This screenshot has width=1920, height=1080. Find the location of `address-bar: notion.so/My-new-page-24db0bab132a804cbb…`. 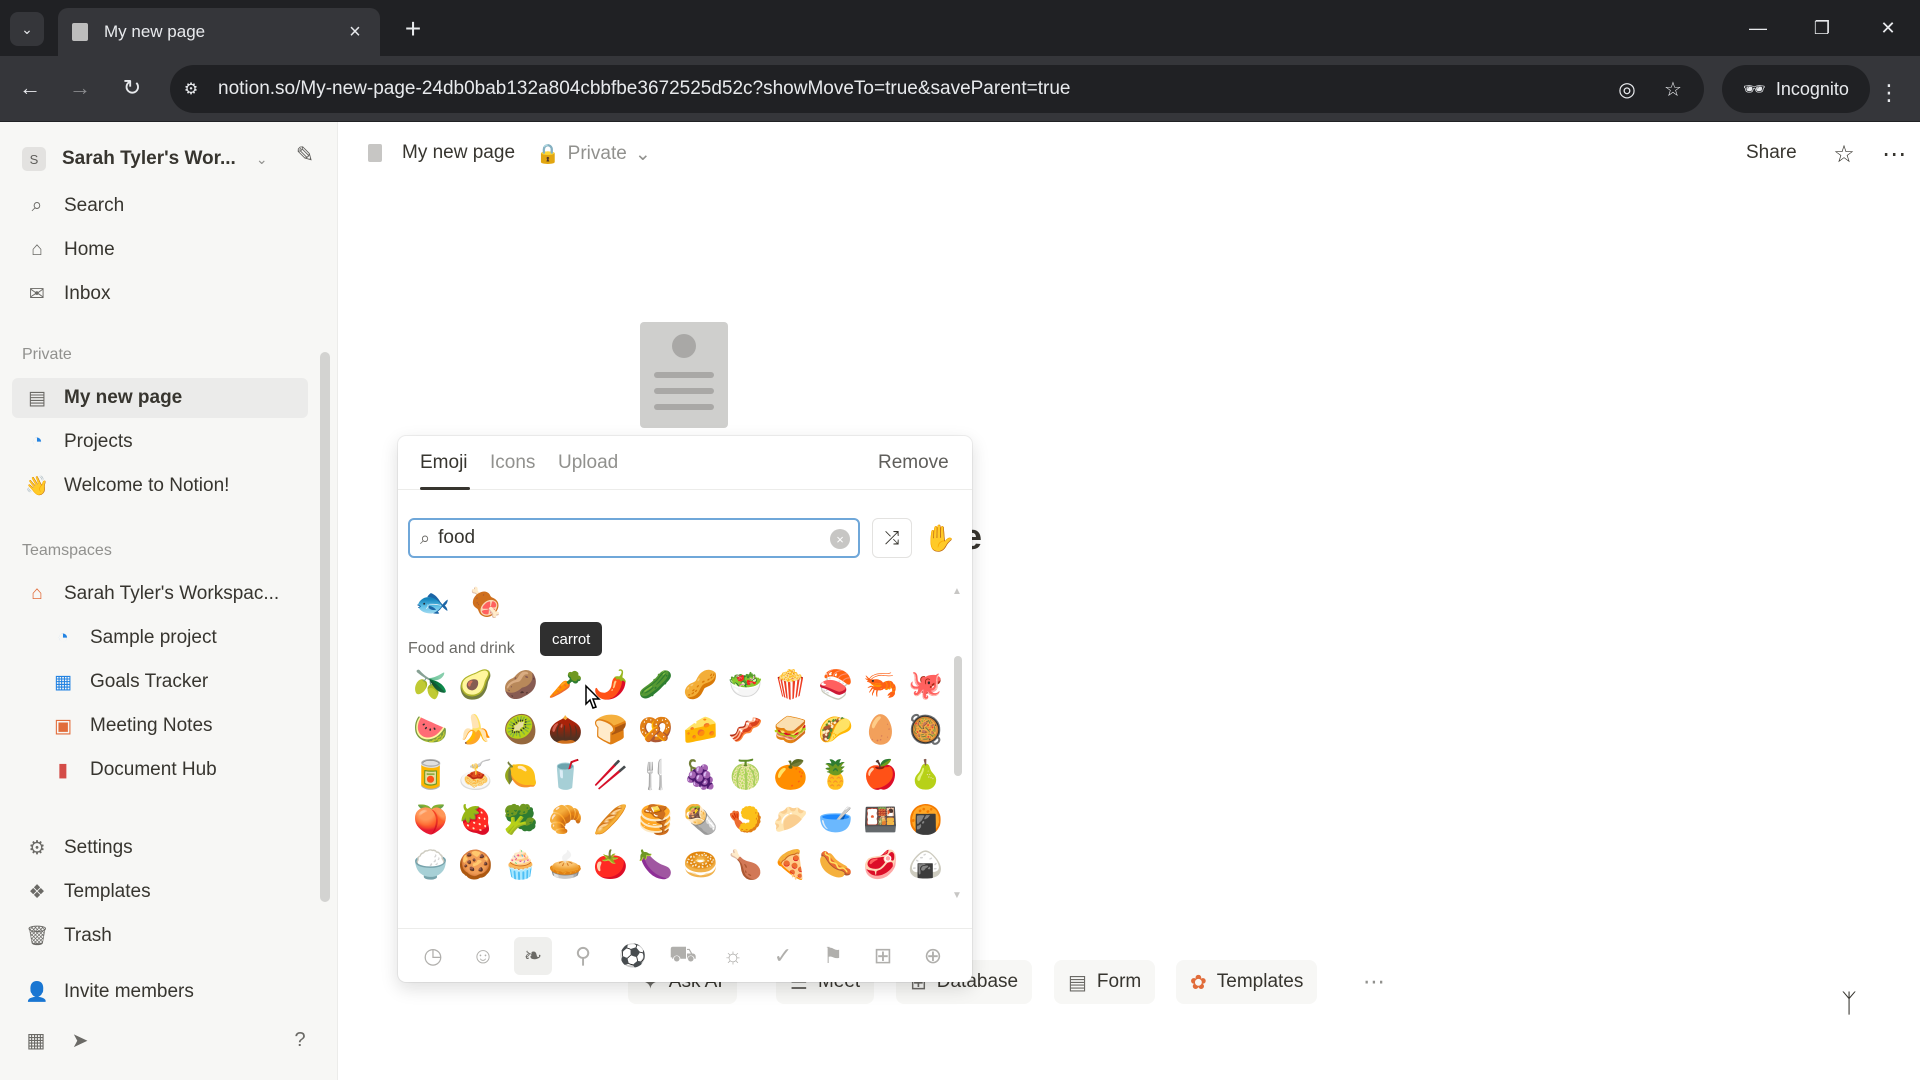

address-bar: notion.so/My-new-page-24db0bab132a804cbb… is located at coordinates (937, 89).